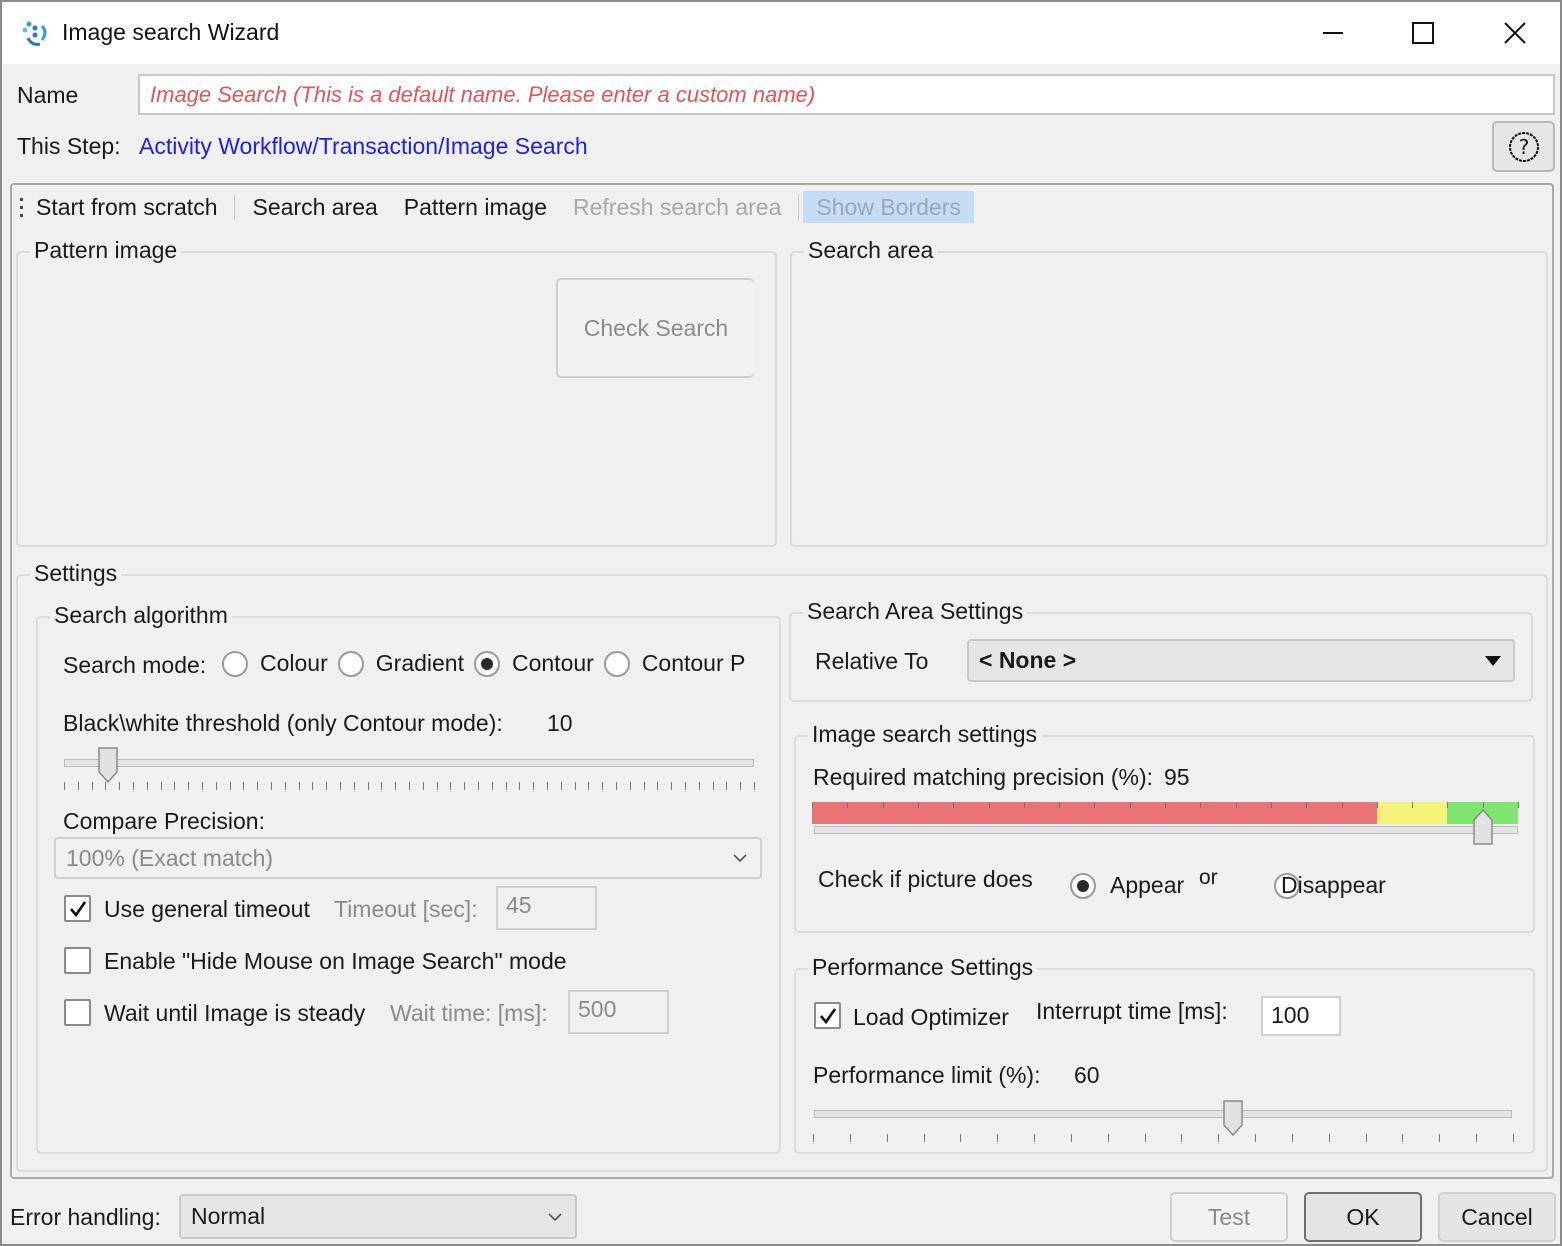 The width and height of the screenshot is (1562, 1246). I want to click on radio-gradient-label: Gradient, so click(419, 663).